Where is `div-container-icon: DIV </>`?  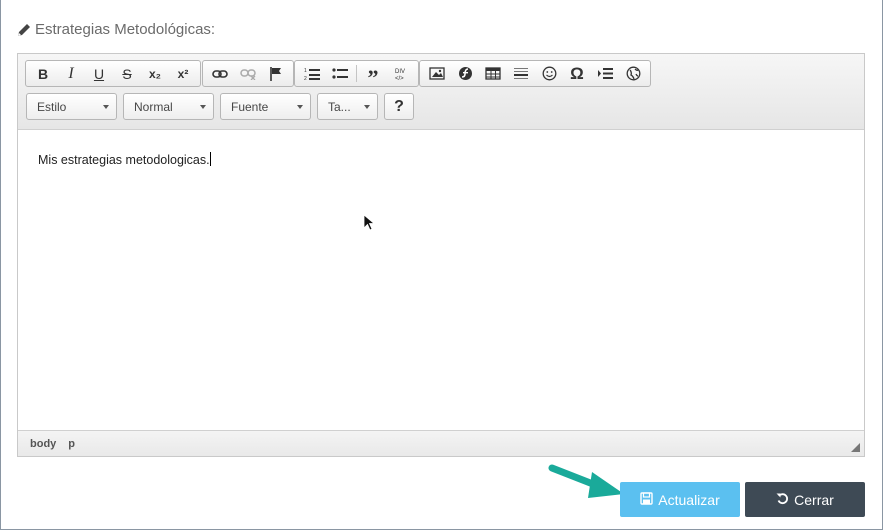 div-container-icon: DIV </> is located at coordinates (401, 73).